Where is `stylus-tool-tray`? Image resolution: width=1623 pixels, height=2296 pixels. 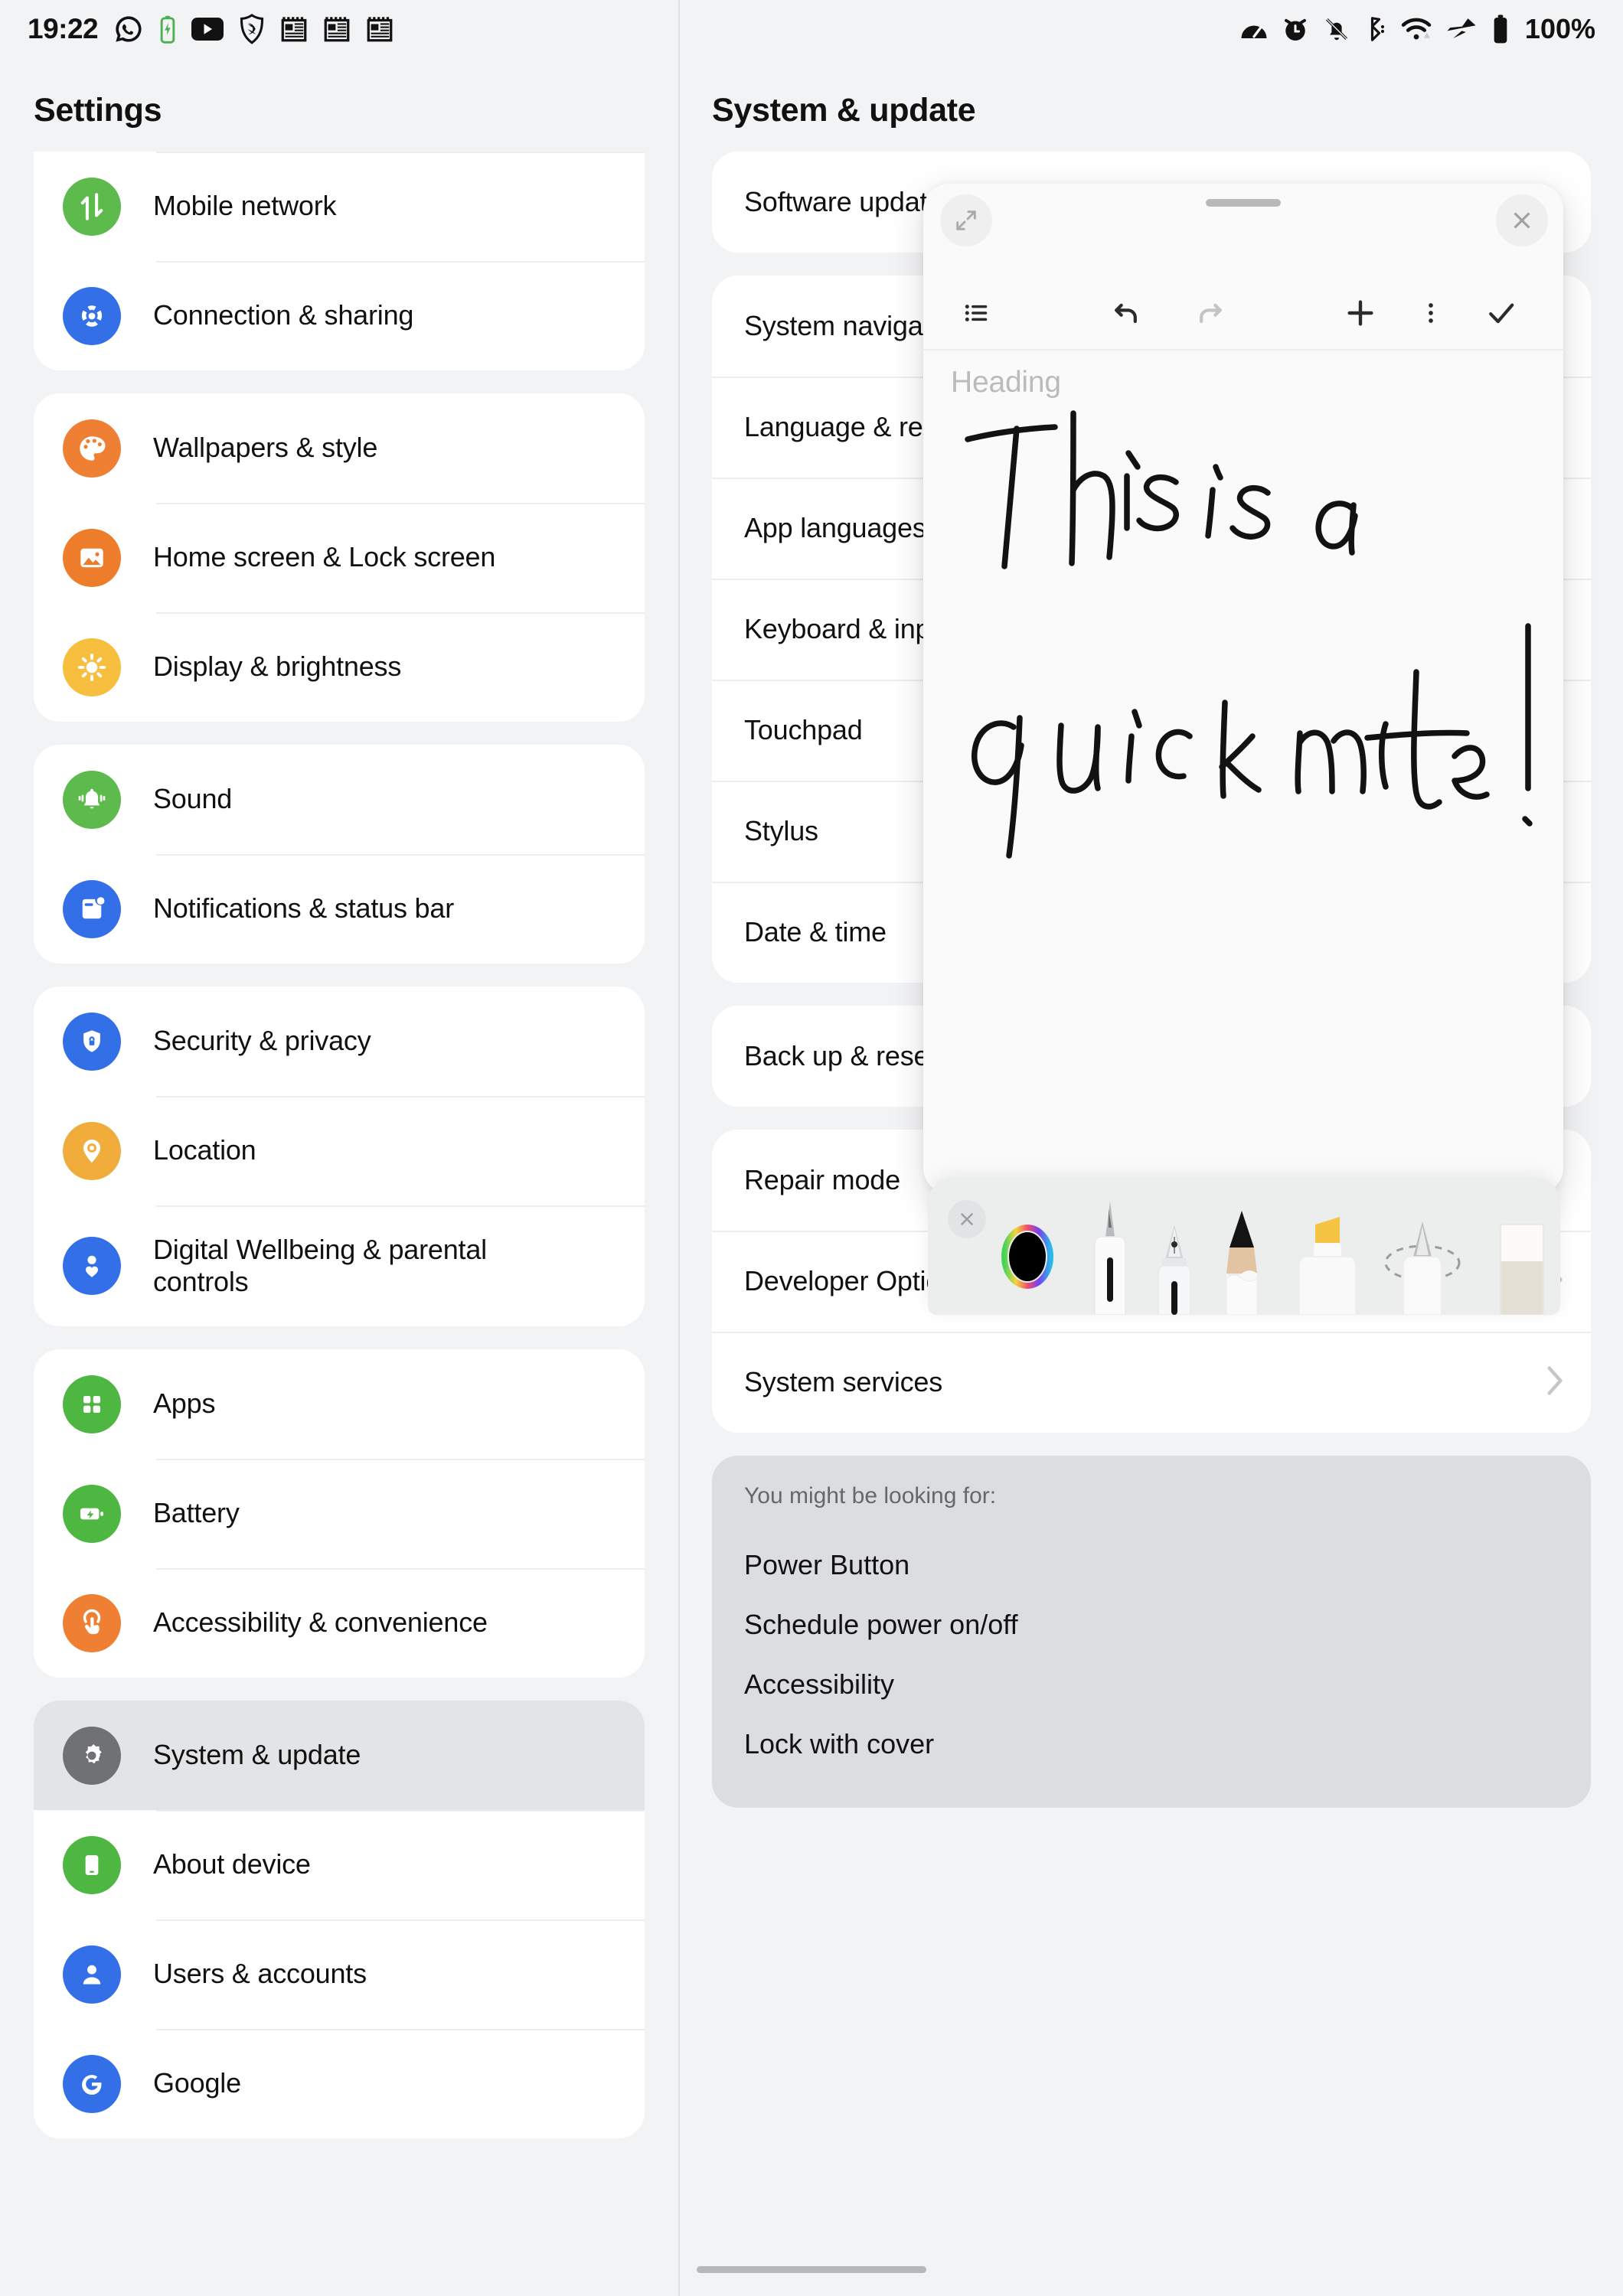 stylus-tool-tray is located at coordinates (1244, 1246).